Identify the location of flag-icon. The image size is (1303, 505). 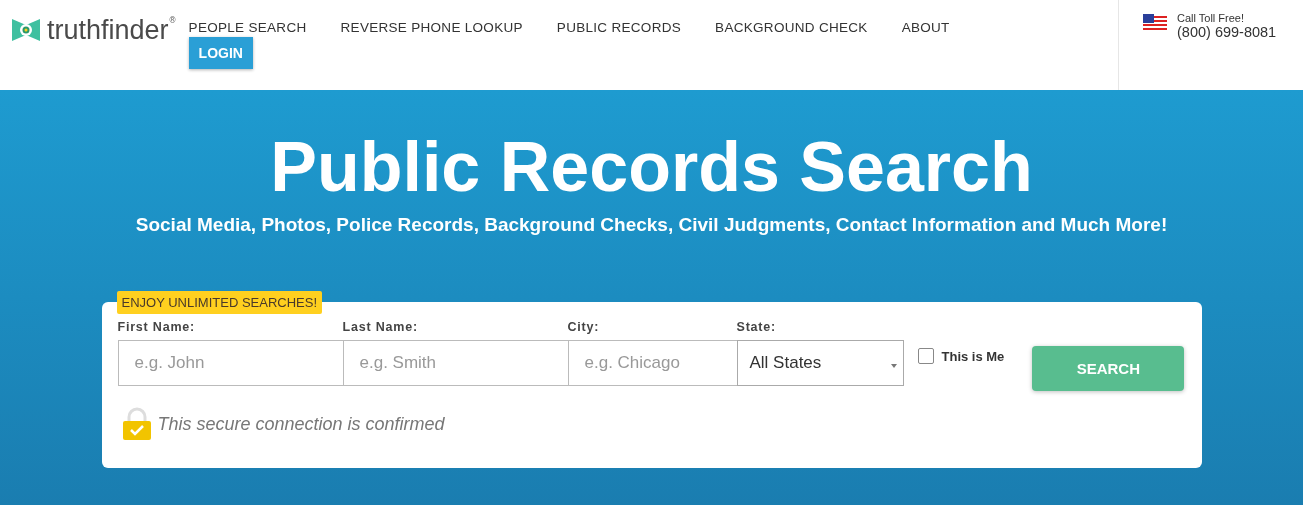
(1155, 23).